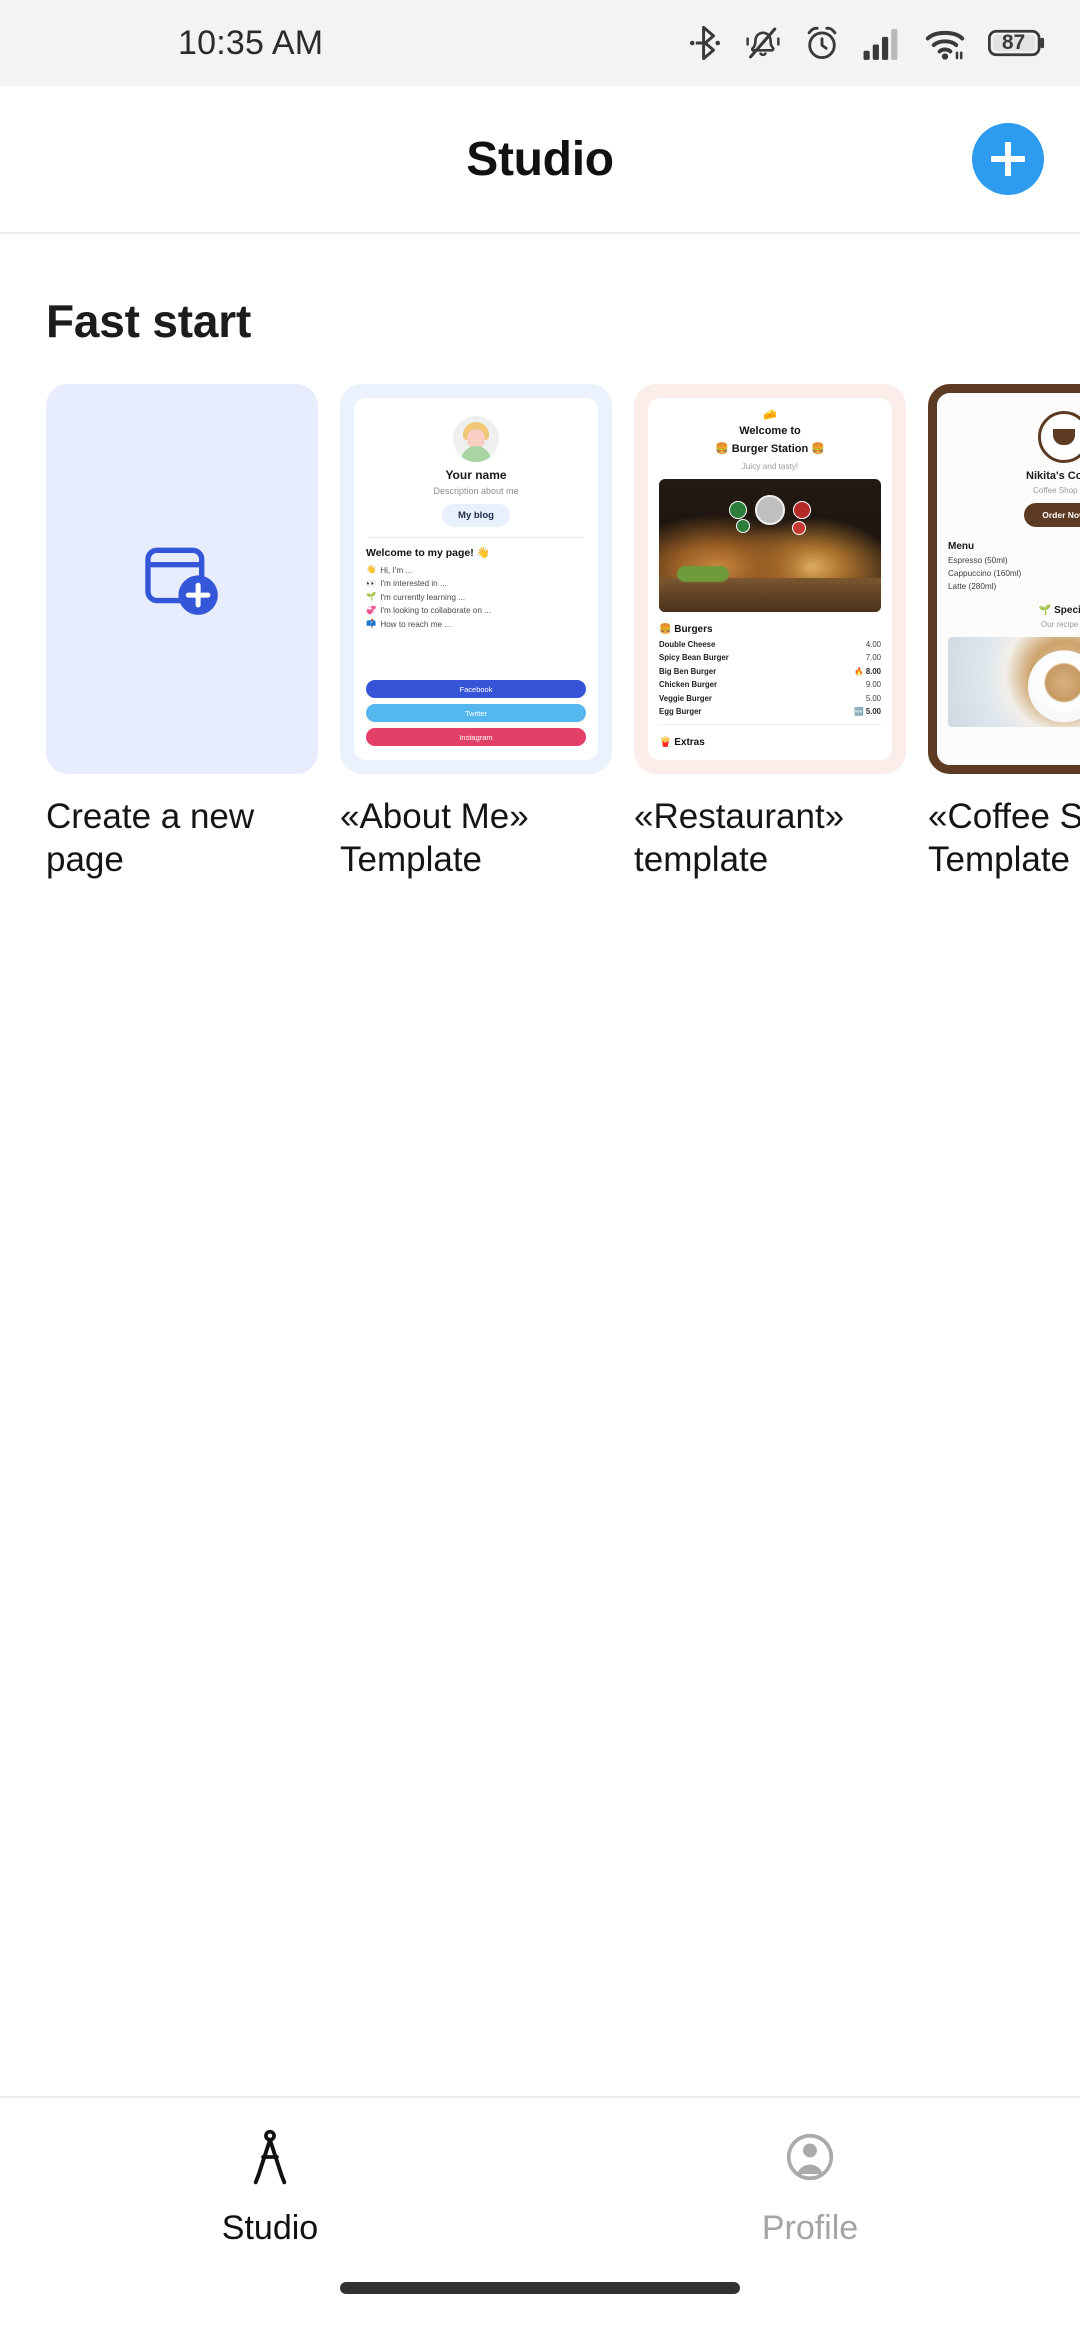 Image resolution: width=1080 pixels, height=2340 pixels. What do you see at coordinates (476, 515) in the screenshot?
I see `my-blog-button: My blog` at bounding box center [476, 515].